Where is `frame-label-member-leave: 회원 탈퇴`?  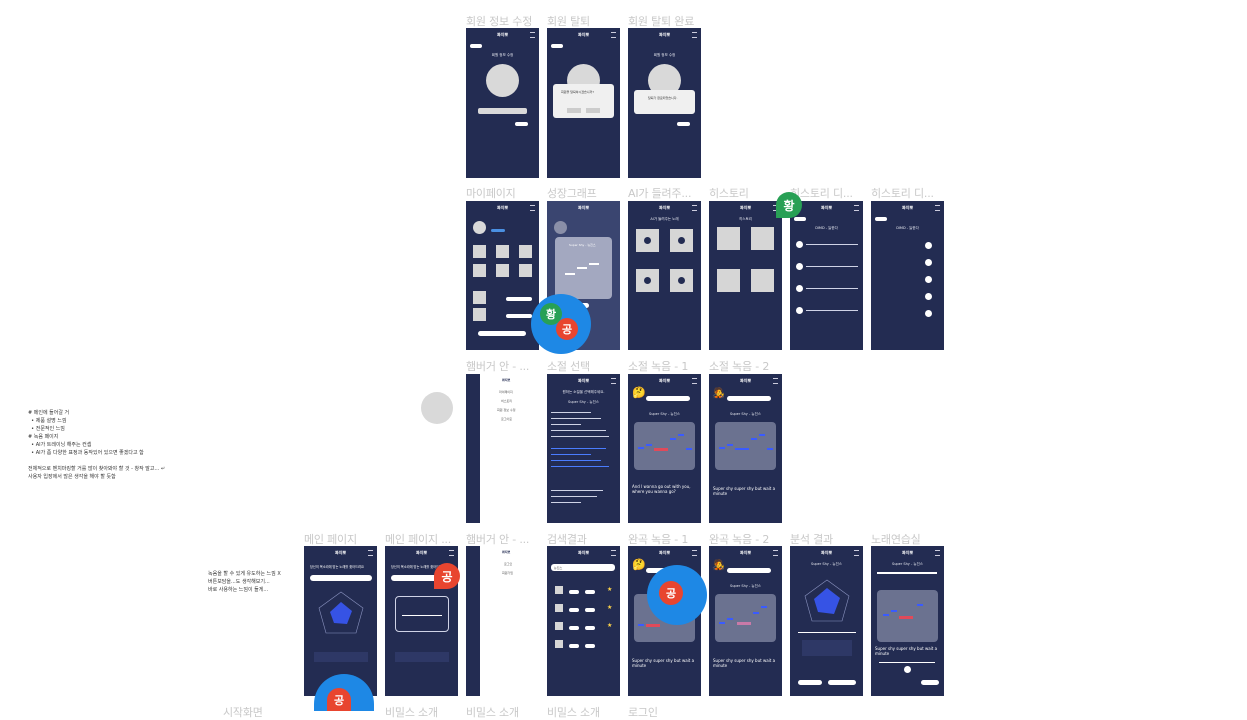 frame-label-member-leave: 회원 탈퇴 is located at coordinates (568, 21).